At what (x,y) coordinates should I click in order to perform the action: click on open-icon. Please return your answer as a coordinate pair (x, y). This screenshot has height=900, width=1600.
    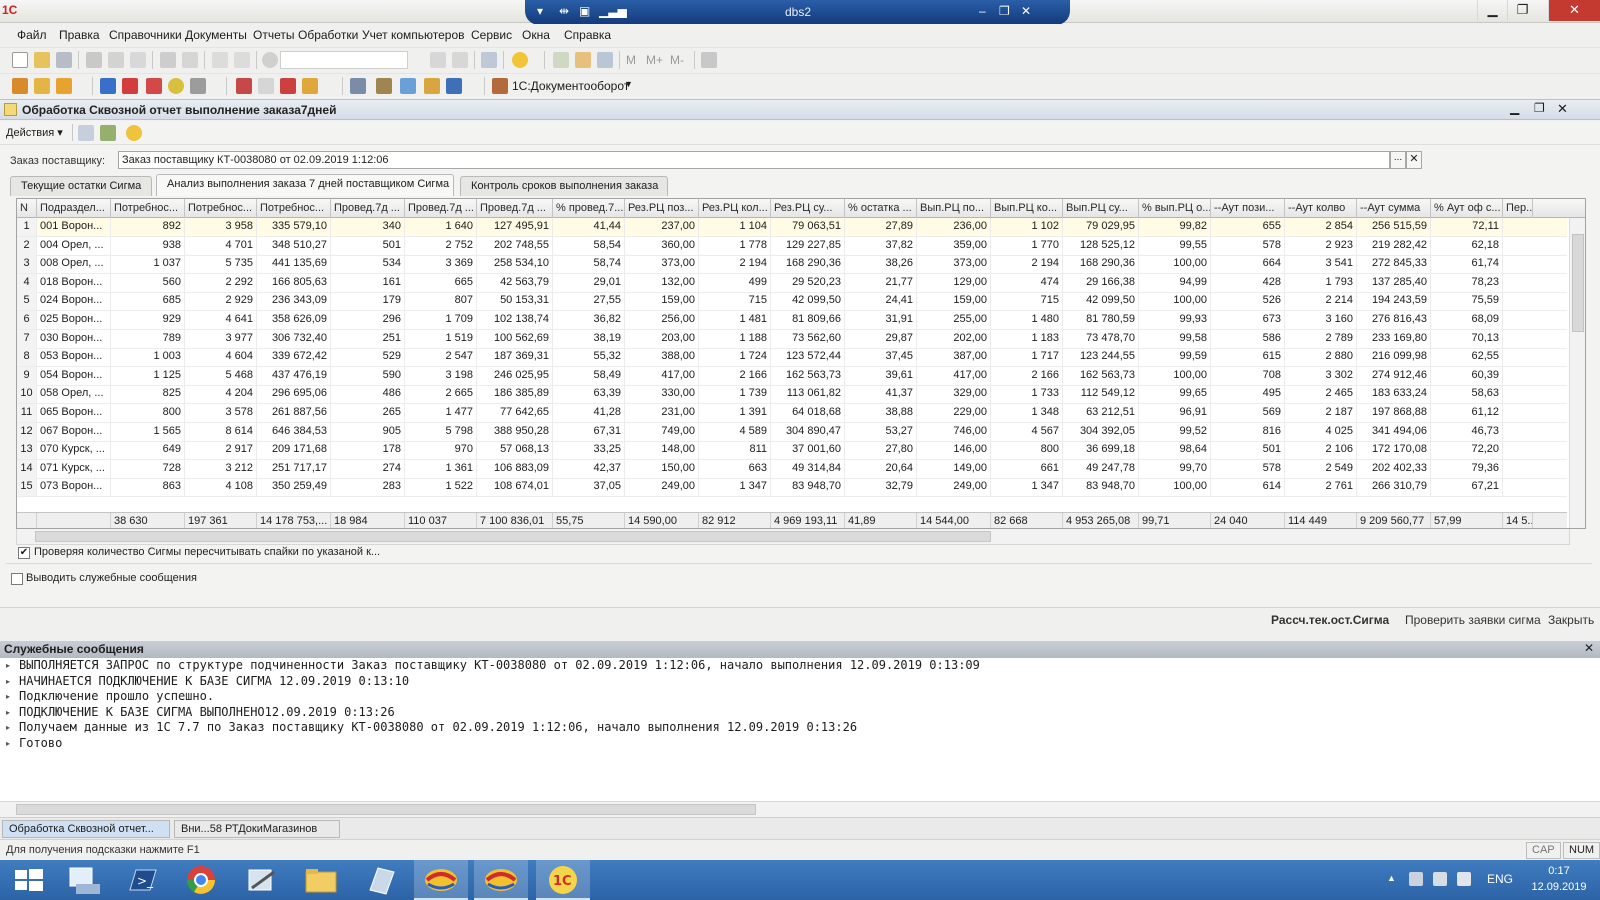
    Looking at the image, I should click on (42, 60).